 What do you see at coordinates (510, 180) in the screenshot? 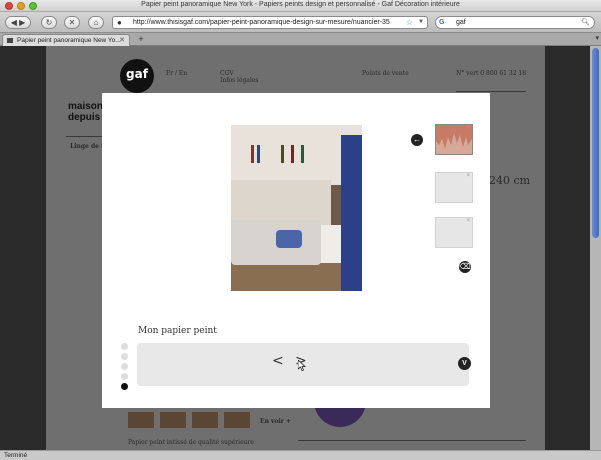
I see `size-text: 240 cm` at bounding box center [510, 180].